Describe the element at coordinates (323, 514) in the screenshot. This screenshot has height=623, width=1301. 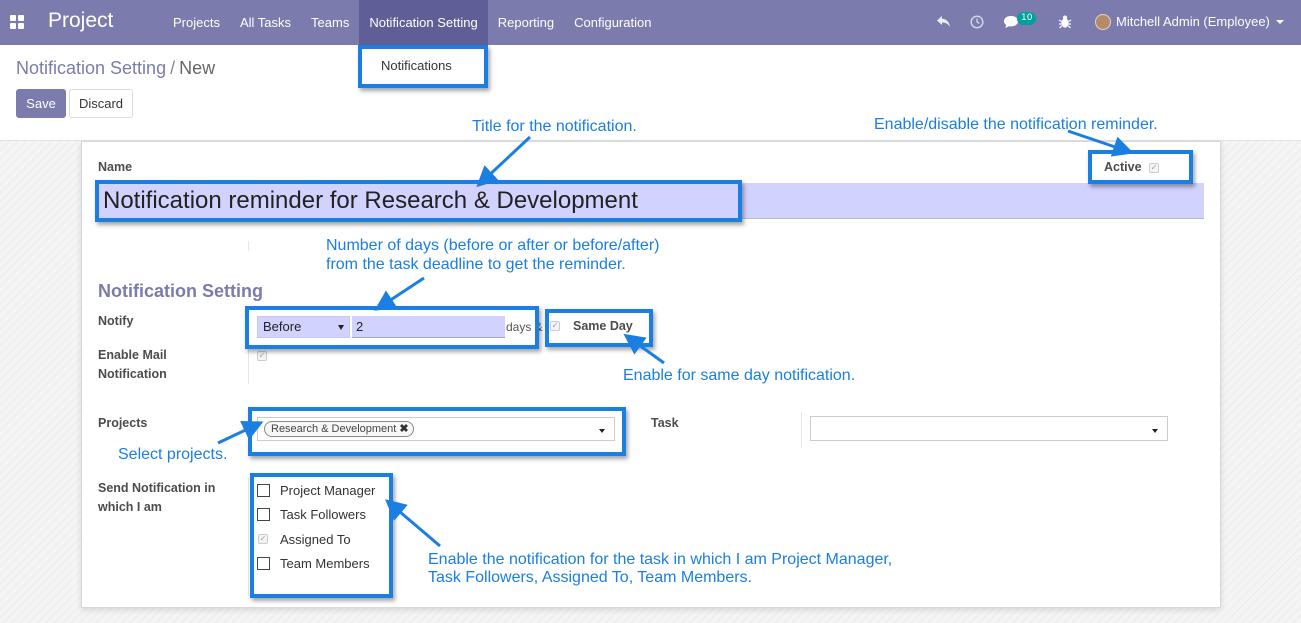
I see `role-label-task-followers: Task Followers` at that location.